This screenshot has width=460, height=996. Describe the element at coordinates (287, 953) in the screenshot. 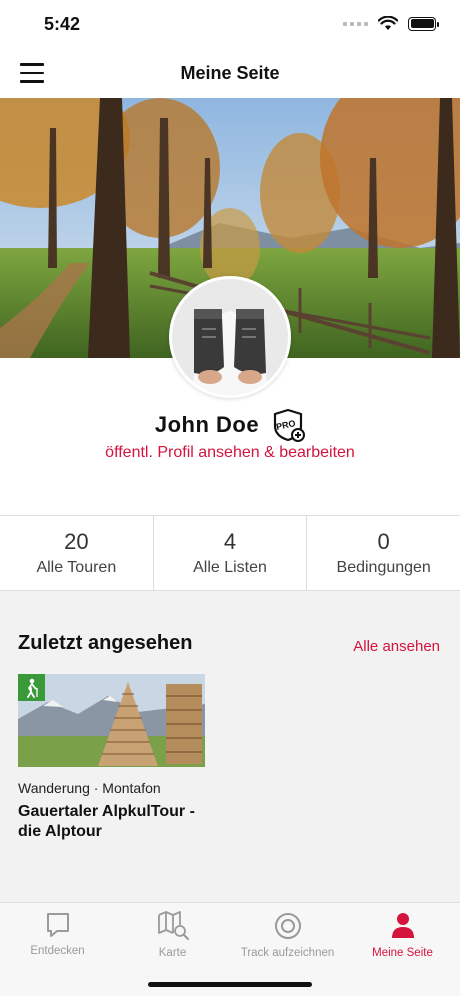

I see `tab-label: Track aufzeichnen` at that location.